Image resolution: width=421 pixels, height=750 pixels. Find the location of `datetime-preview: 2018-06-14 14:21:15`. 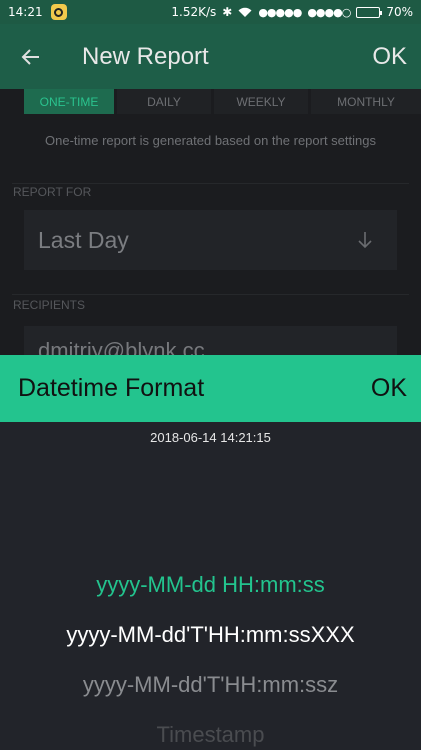

datetime-preview: 2018-06-14 14:21:15 is located at coordinates (210, 437).